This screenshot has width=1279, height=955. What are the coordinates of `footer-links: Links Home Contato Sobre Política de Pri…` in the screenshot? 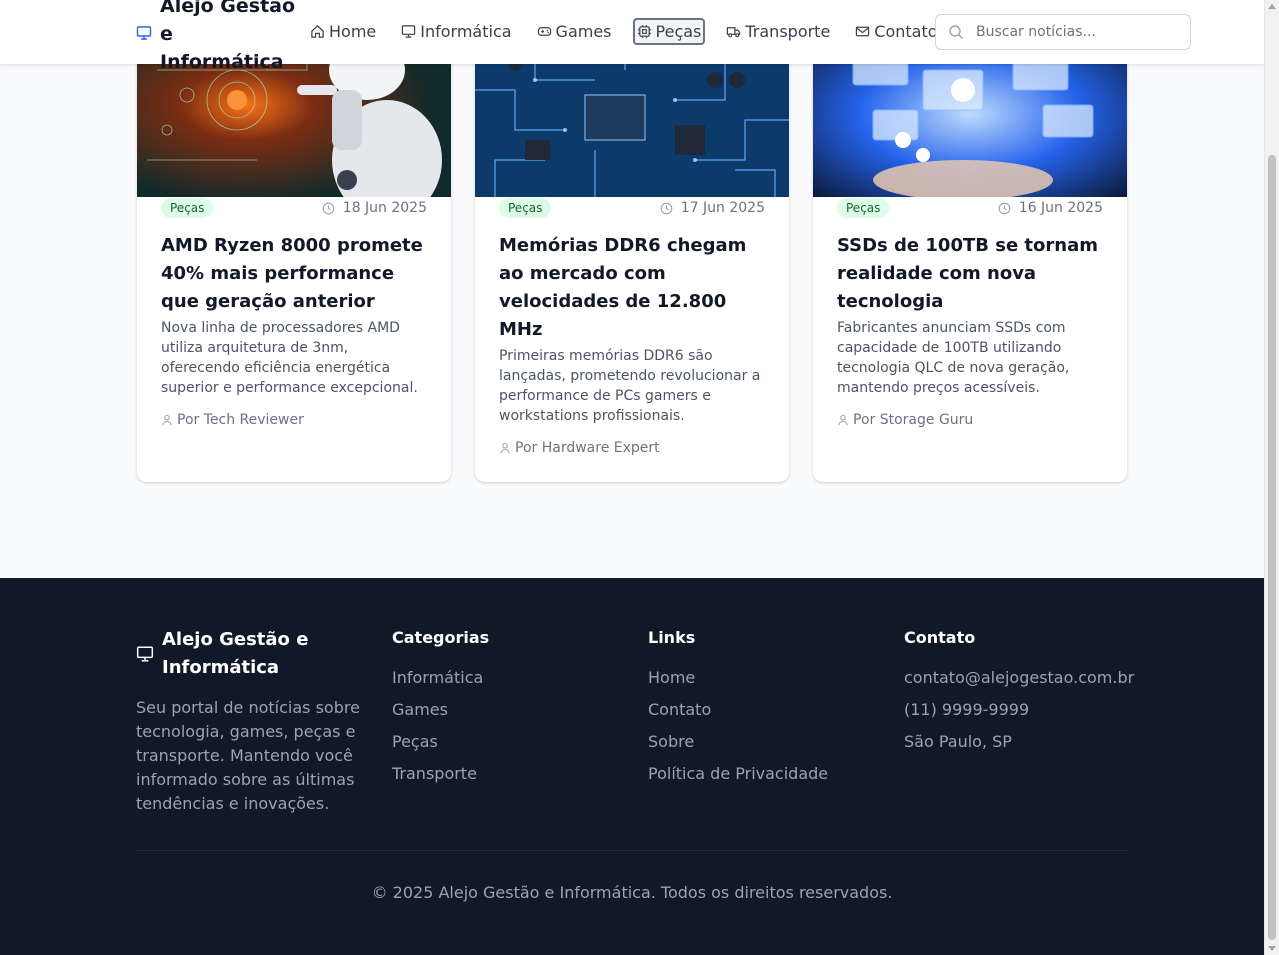 It's located at (738, 710).